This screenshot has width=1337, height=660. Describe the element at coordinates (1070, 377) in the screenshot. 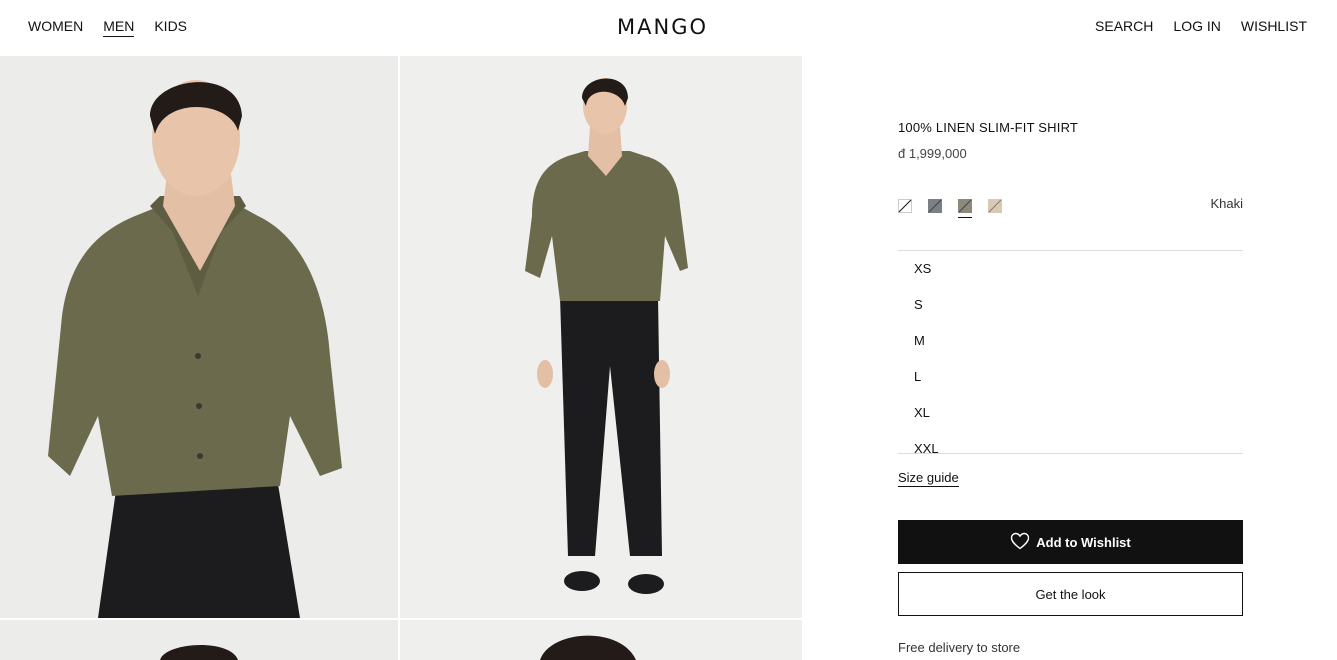

I see `size-option-l: L` at that location.